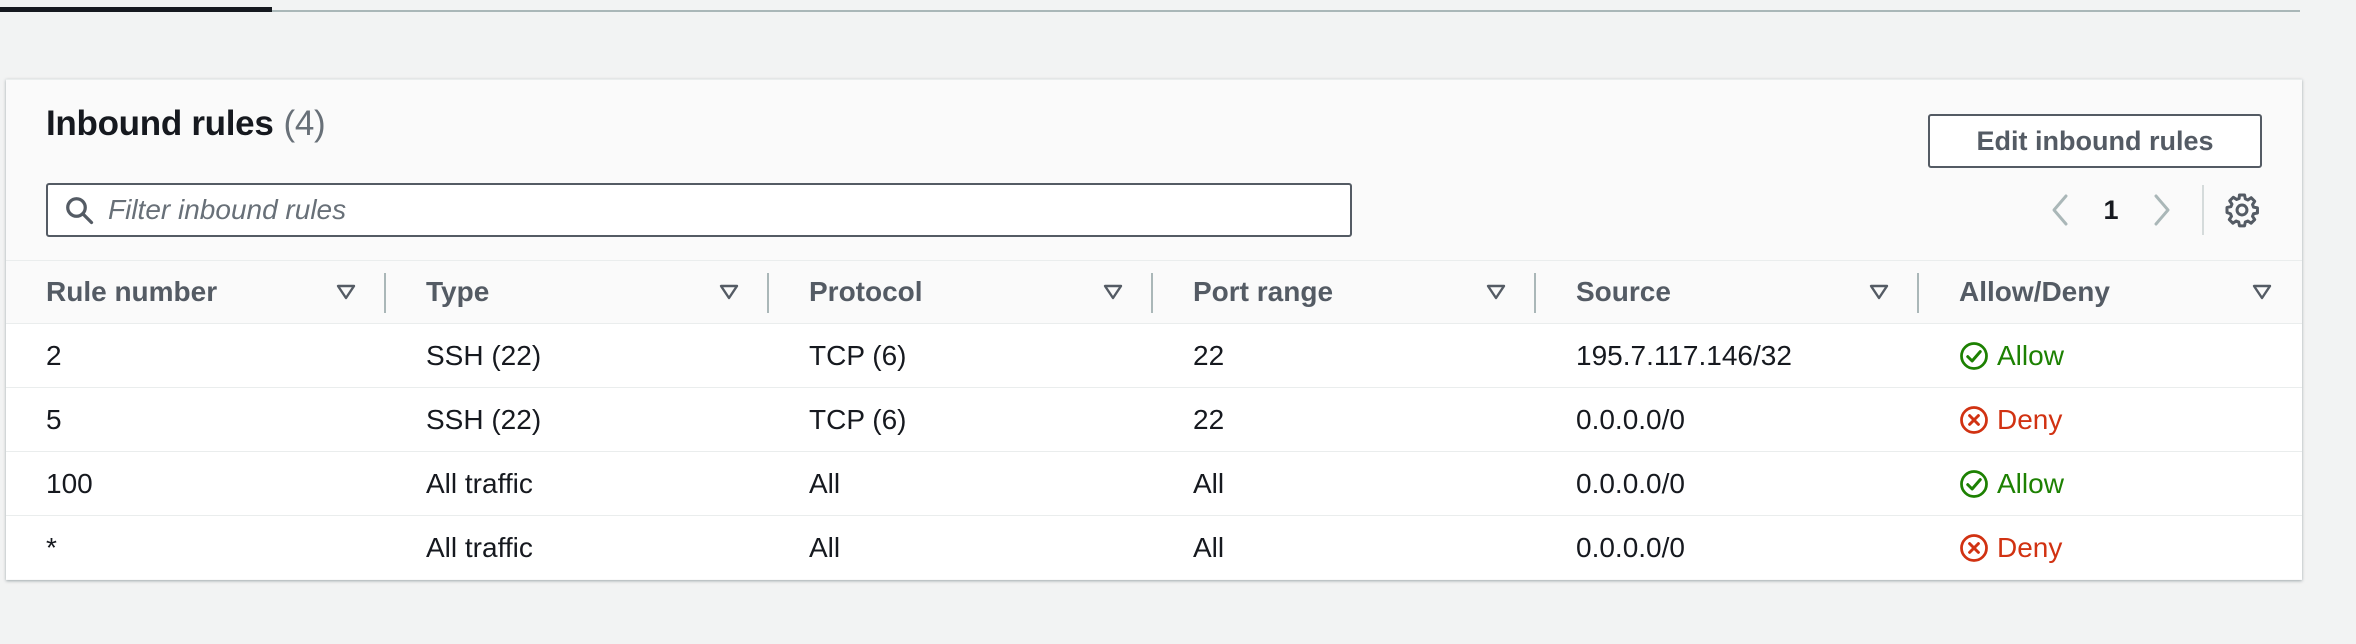 The width and height of the screenshot is (2356, 644). I want to click on preferences-button, so click(2242, 210).